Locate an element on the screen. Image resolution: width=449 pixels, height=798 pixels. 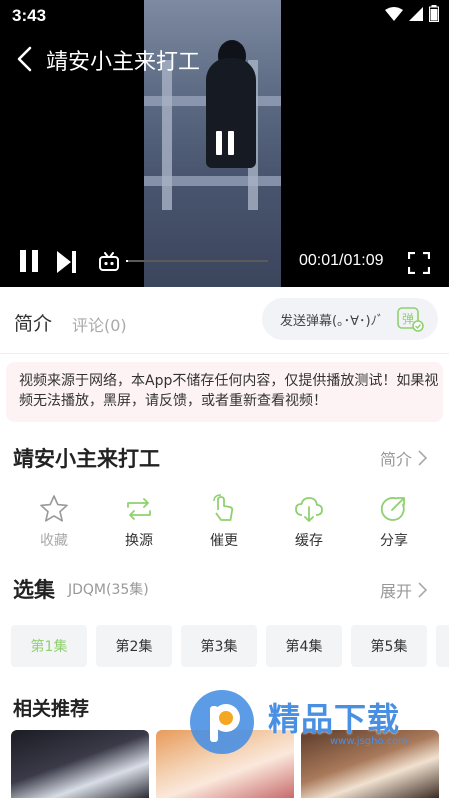
switch-source-icon is located at coordinates (139, 509).